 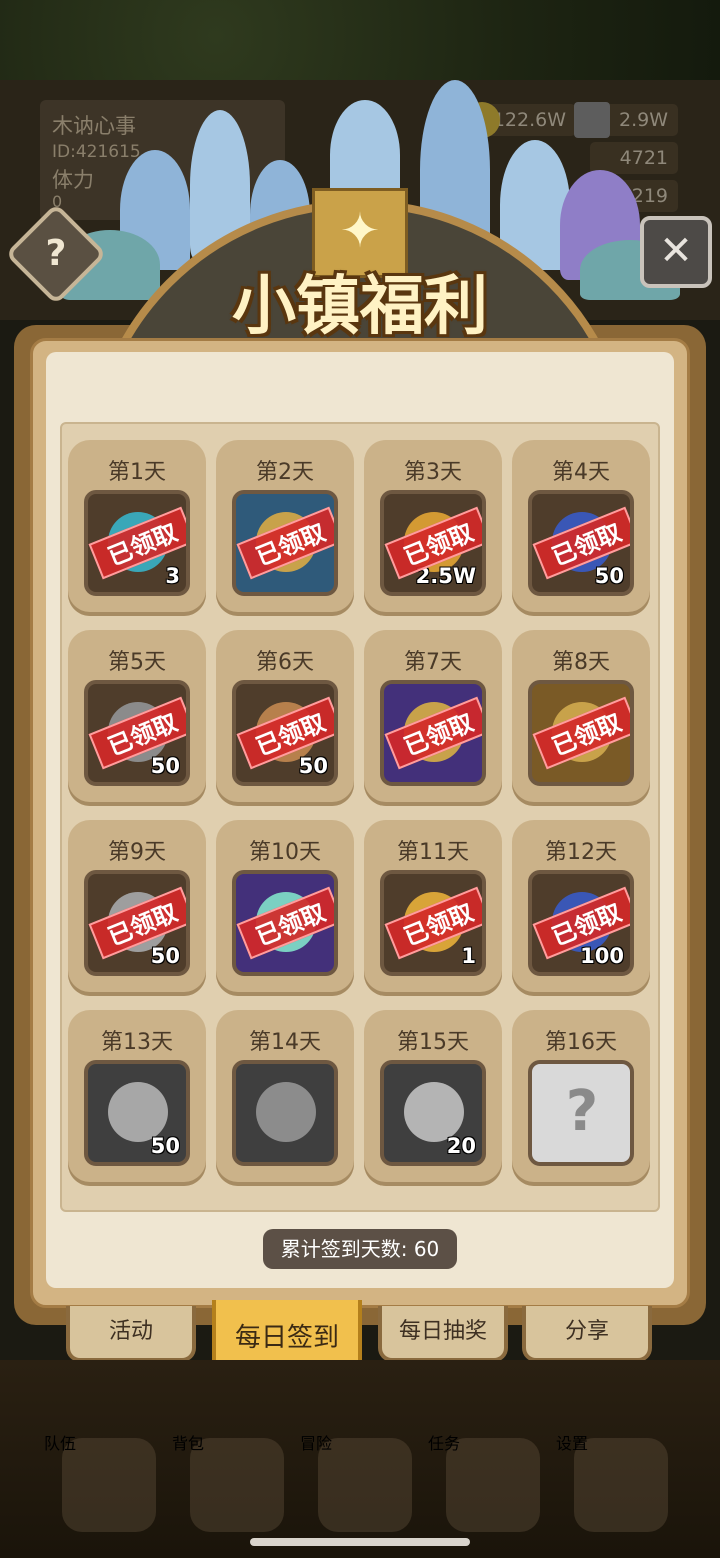 I want to click on day-label: 第11天, so click(x=433, y=852).